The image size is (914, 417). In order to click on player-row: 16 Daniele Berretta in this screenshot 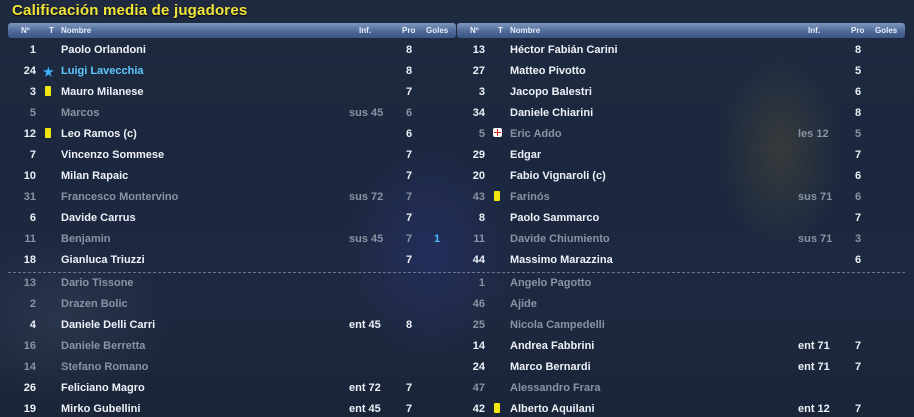, I will do `click(232, 346)`.